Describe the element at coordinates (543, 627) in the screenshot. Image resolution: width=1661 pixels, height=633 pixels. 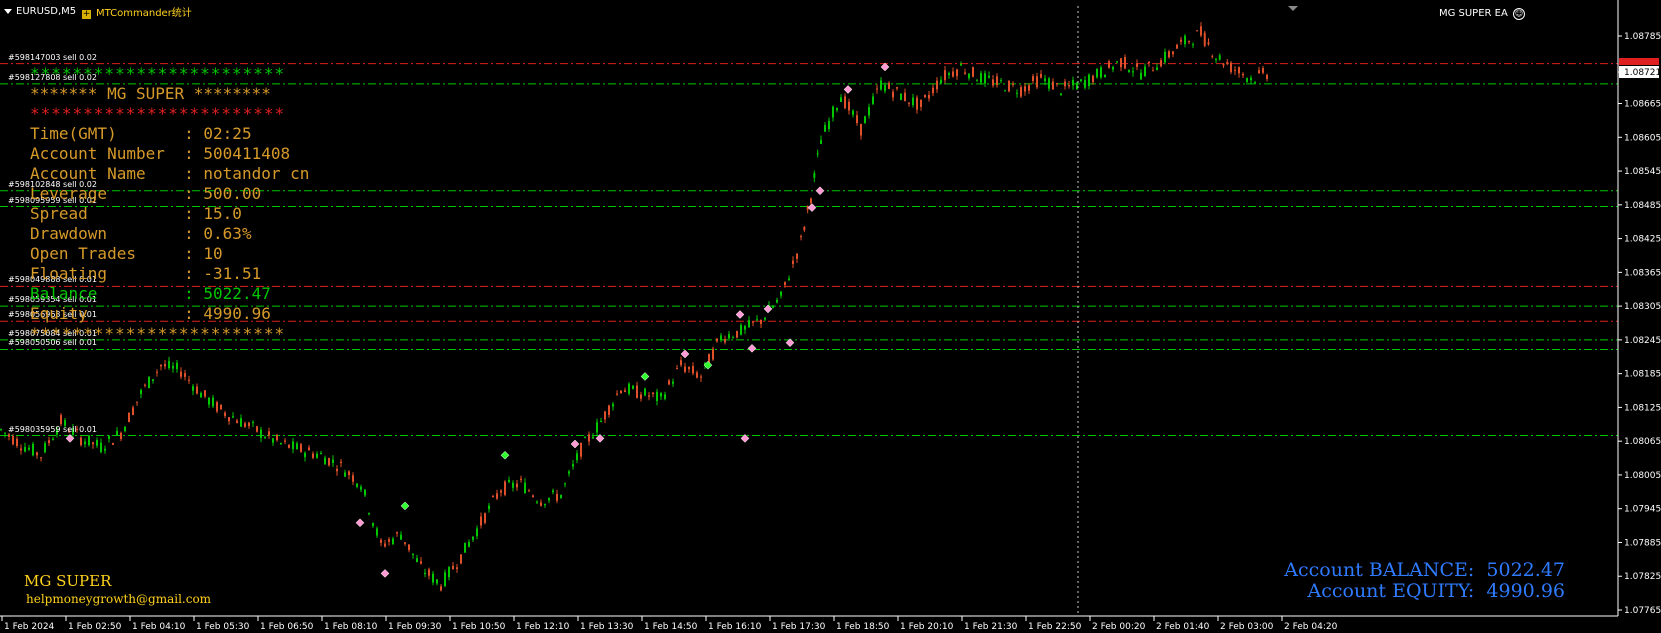
I see `time-tick: 1 Feb 12:10` at that location.